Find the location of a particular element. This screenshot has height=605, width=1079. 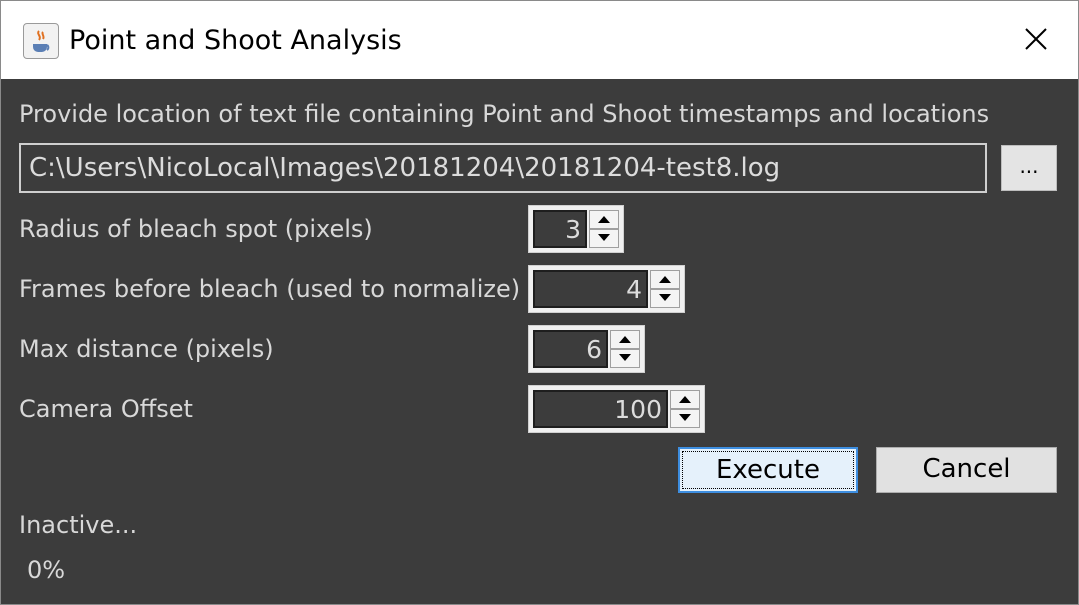

java-cup-icon is located at coordinates (41, 41).